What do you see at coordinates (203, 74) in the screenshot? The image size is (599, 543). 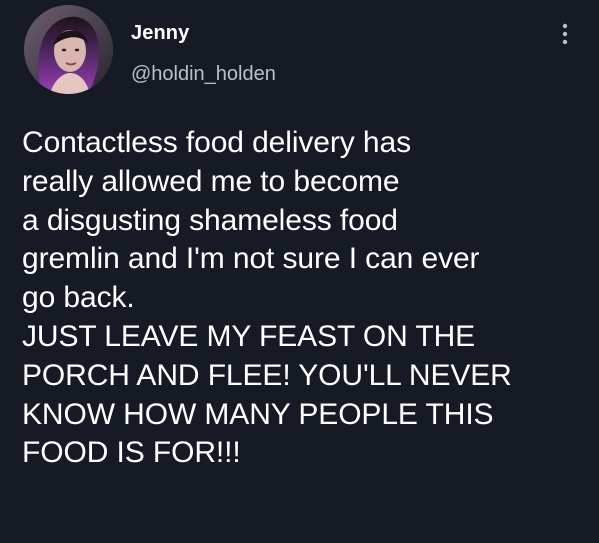 I see `user-handle: @holdin_holden` at bounding box center [203, 74].